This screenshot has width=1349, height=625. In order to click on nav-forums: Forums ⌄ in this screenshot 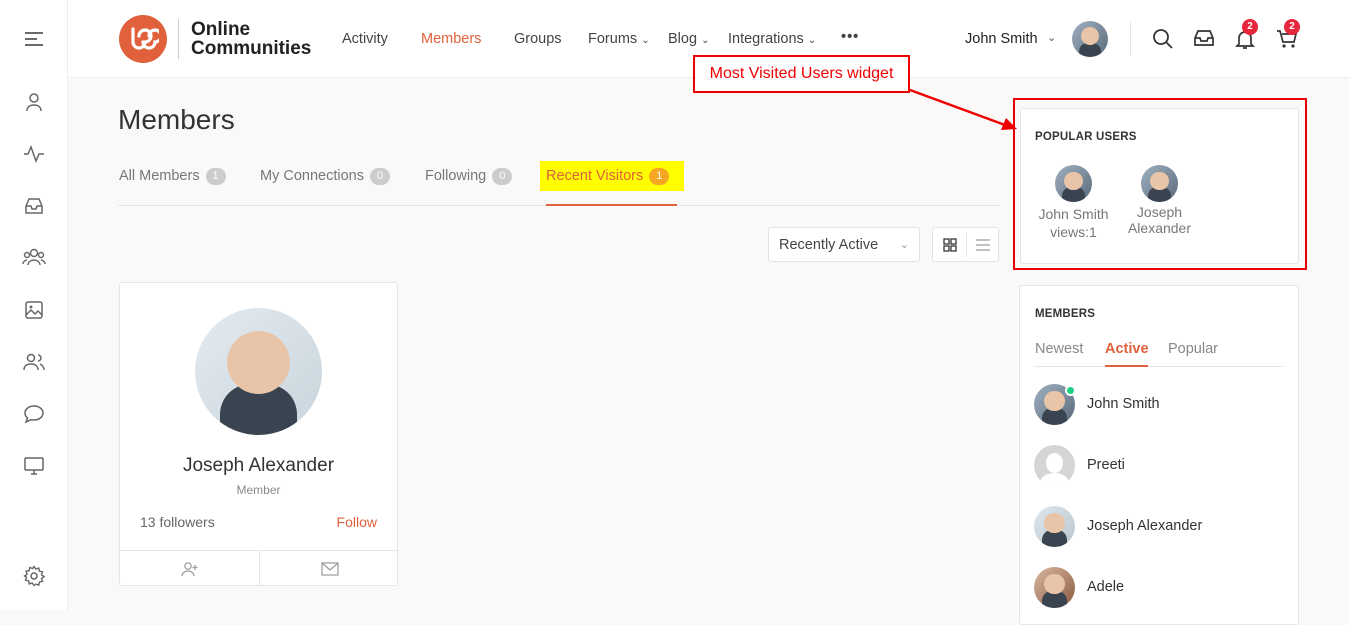, I will do `click(619, 39)`.